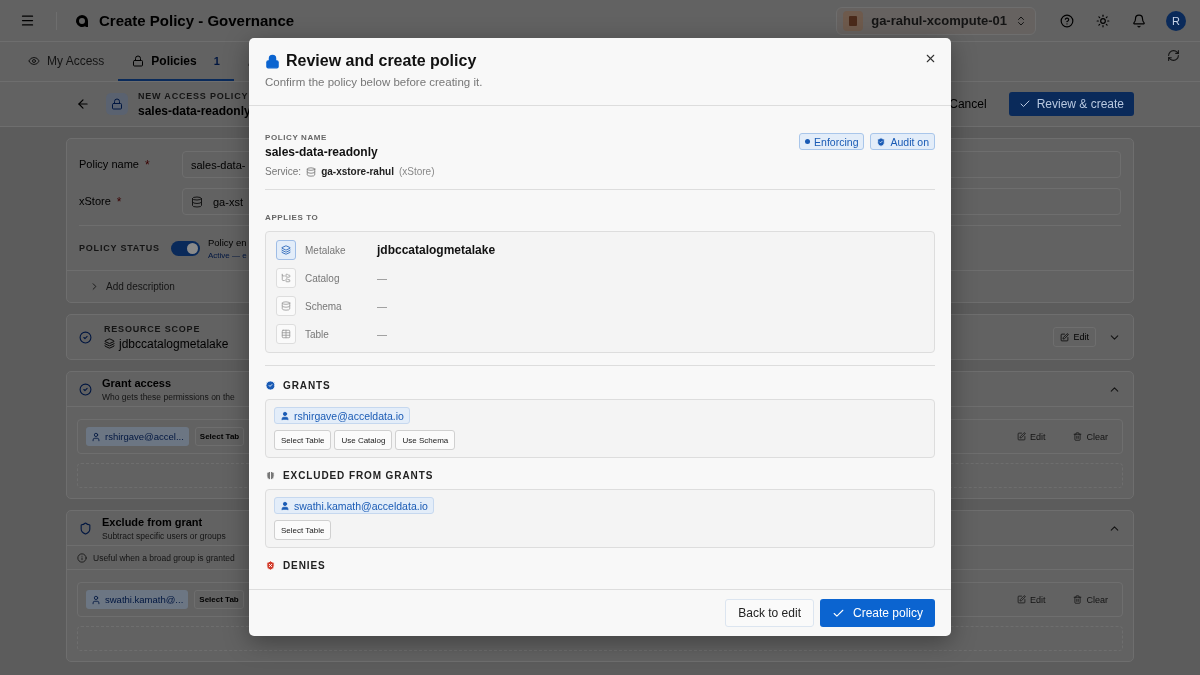 The image size is (1200, 675). I want to click on app-title: Create Policy - Governance, so click(197, 20).